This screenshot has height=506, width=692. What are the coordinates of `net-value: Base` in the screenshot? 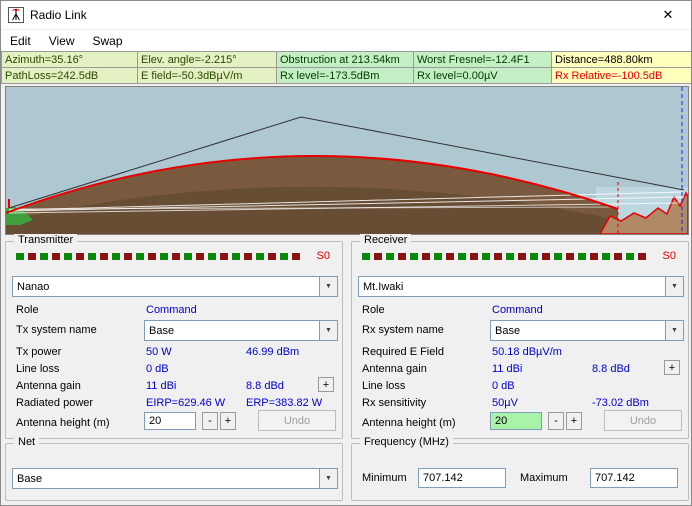 It's located at (30, 478).